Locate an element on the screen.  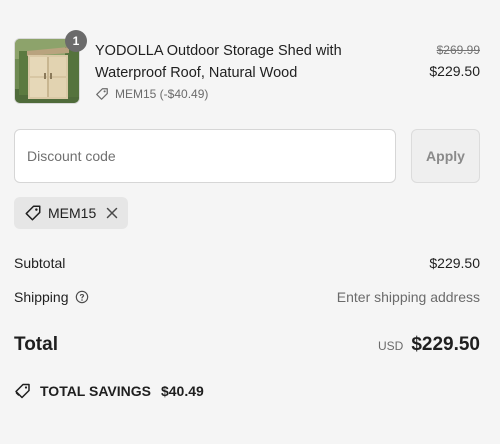
current-price: $229.50 is located at coordinates (454, 71).